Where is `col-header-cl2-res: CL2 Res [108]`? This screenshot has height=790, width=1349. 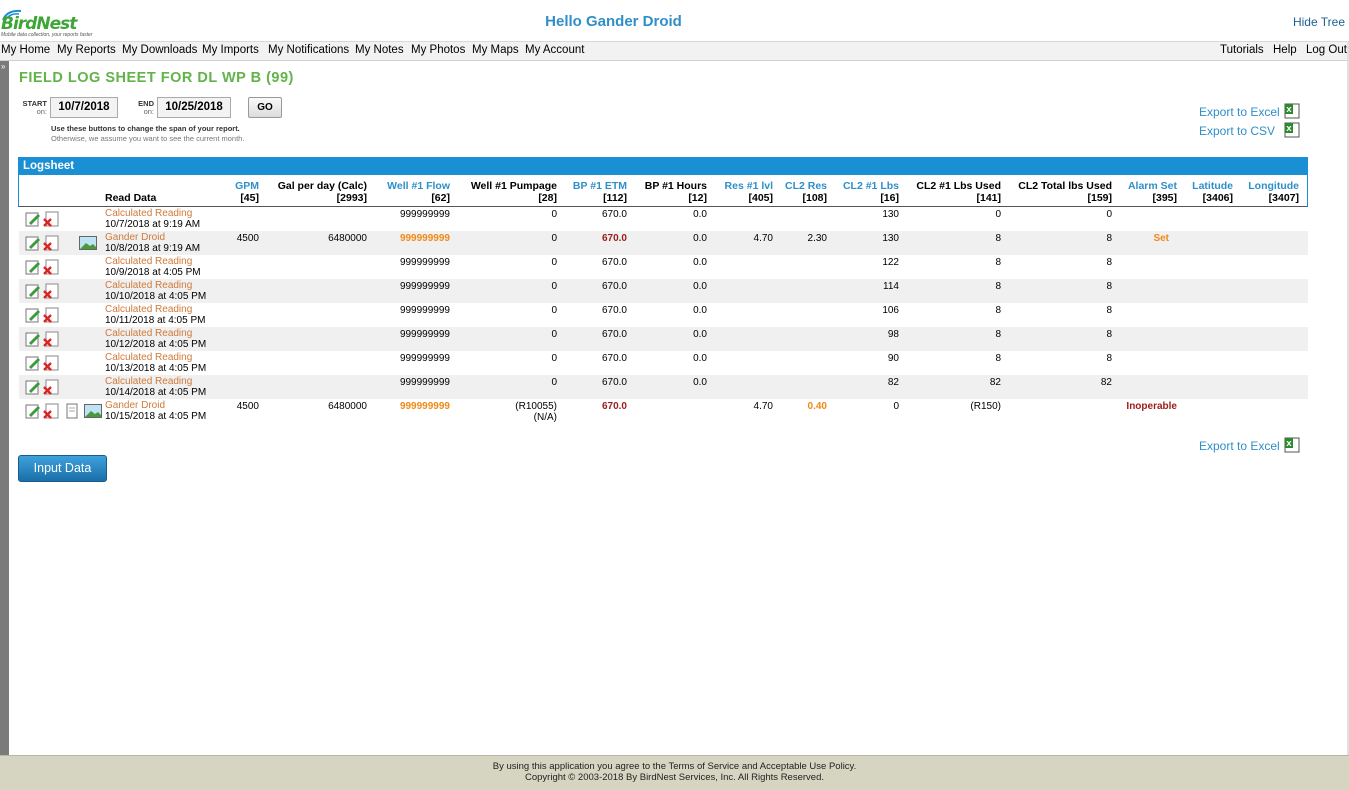
col-header-cl2-res: CL2 Res [108] is located at coordinates (806, 192).